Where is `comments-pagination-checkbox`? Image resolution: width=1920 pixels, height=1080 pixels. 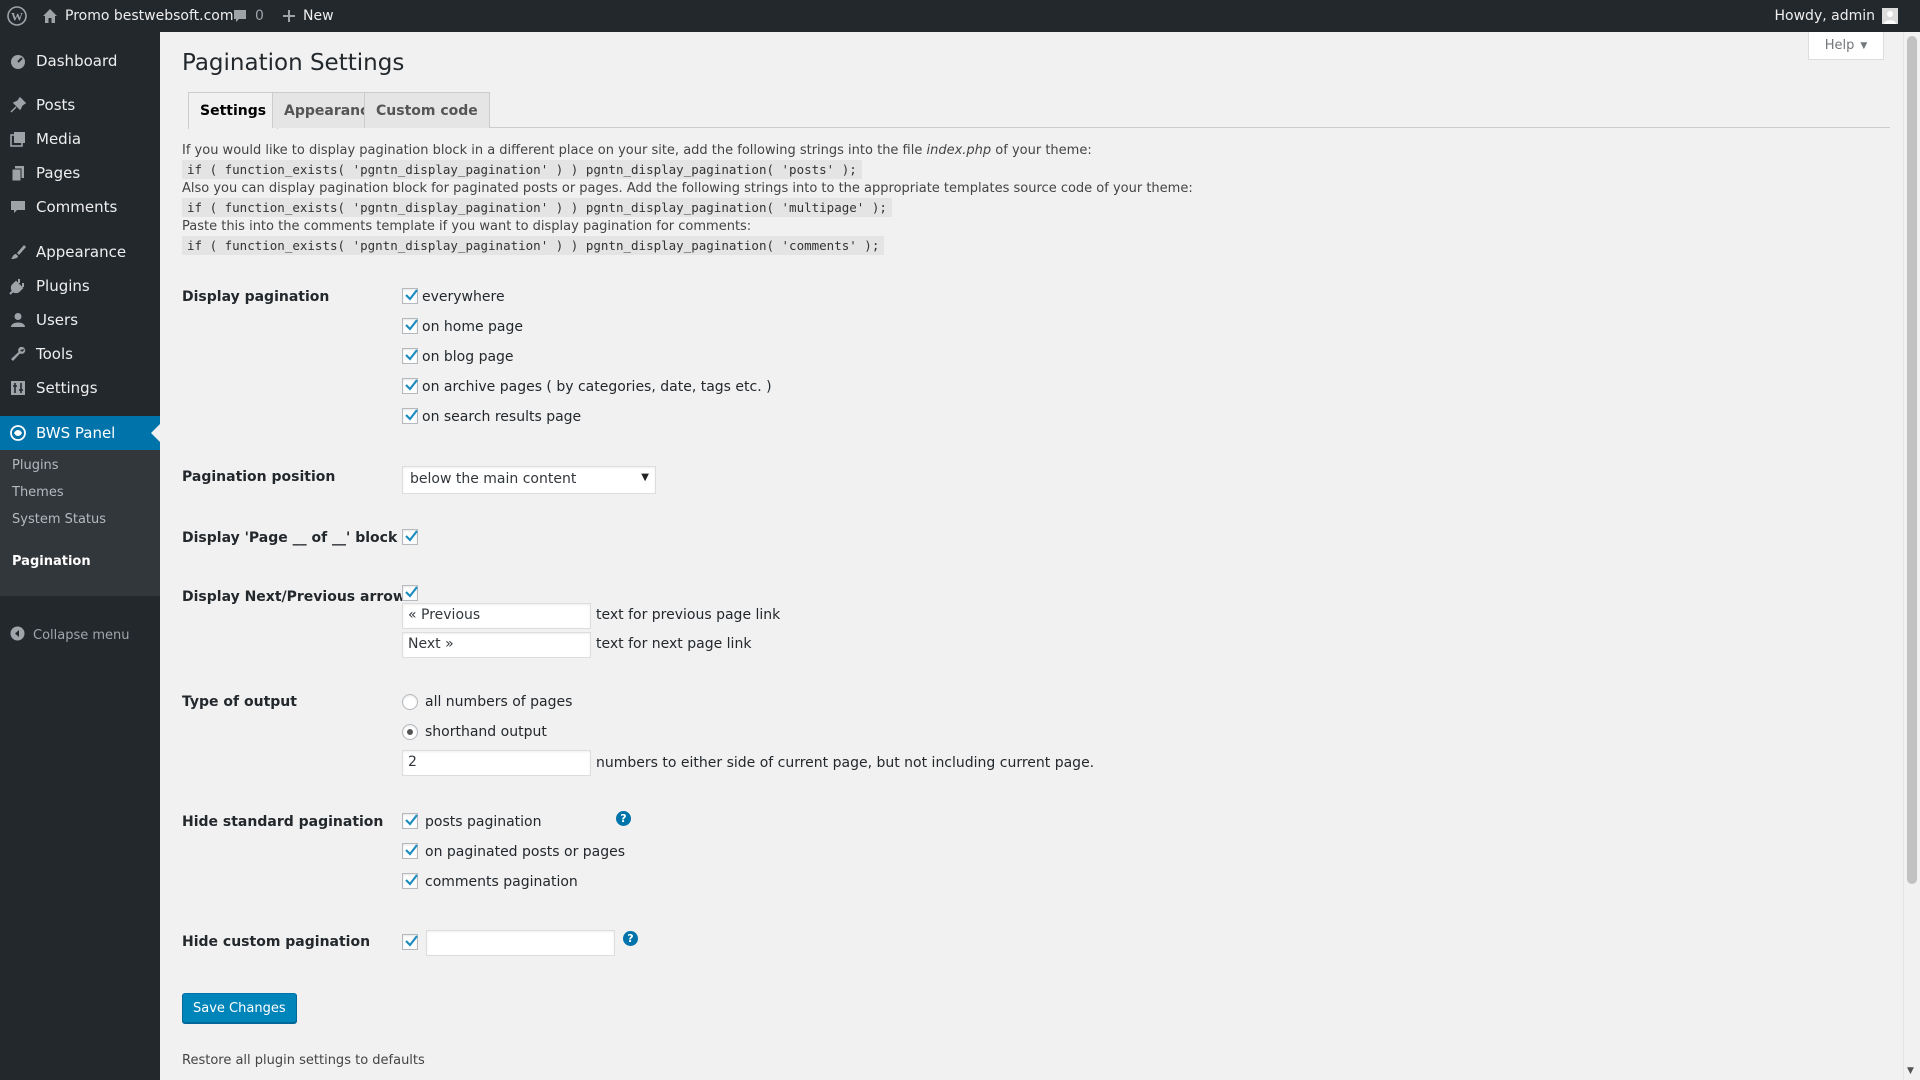 comments-pagination-checkbox is located at coordinates (410, 881).